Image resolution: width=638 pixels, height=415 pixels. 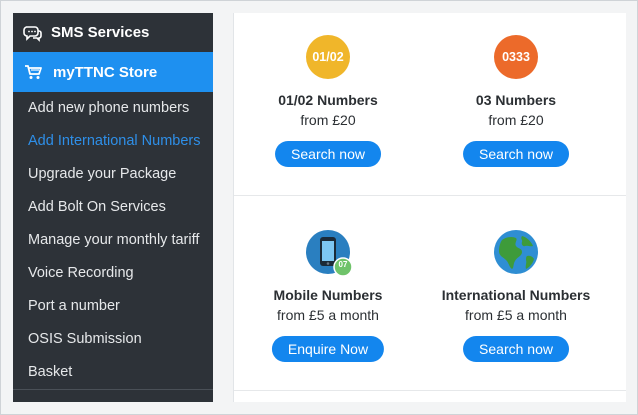 What do you see at coordinates (113, 174) in the screenshot?
I see `sidebar-item-upgrade-package: Upgrade your Package` at bounding box center [113, 174].